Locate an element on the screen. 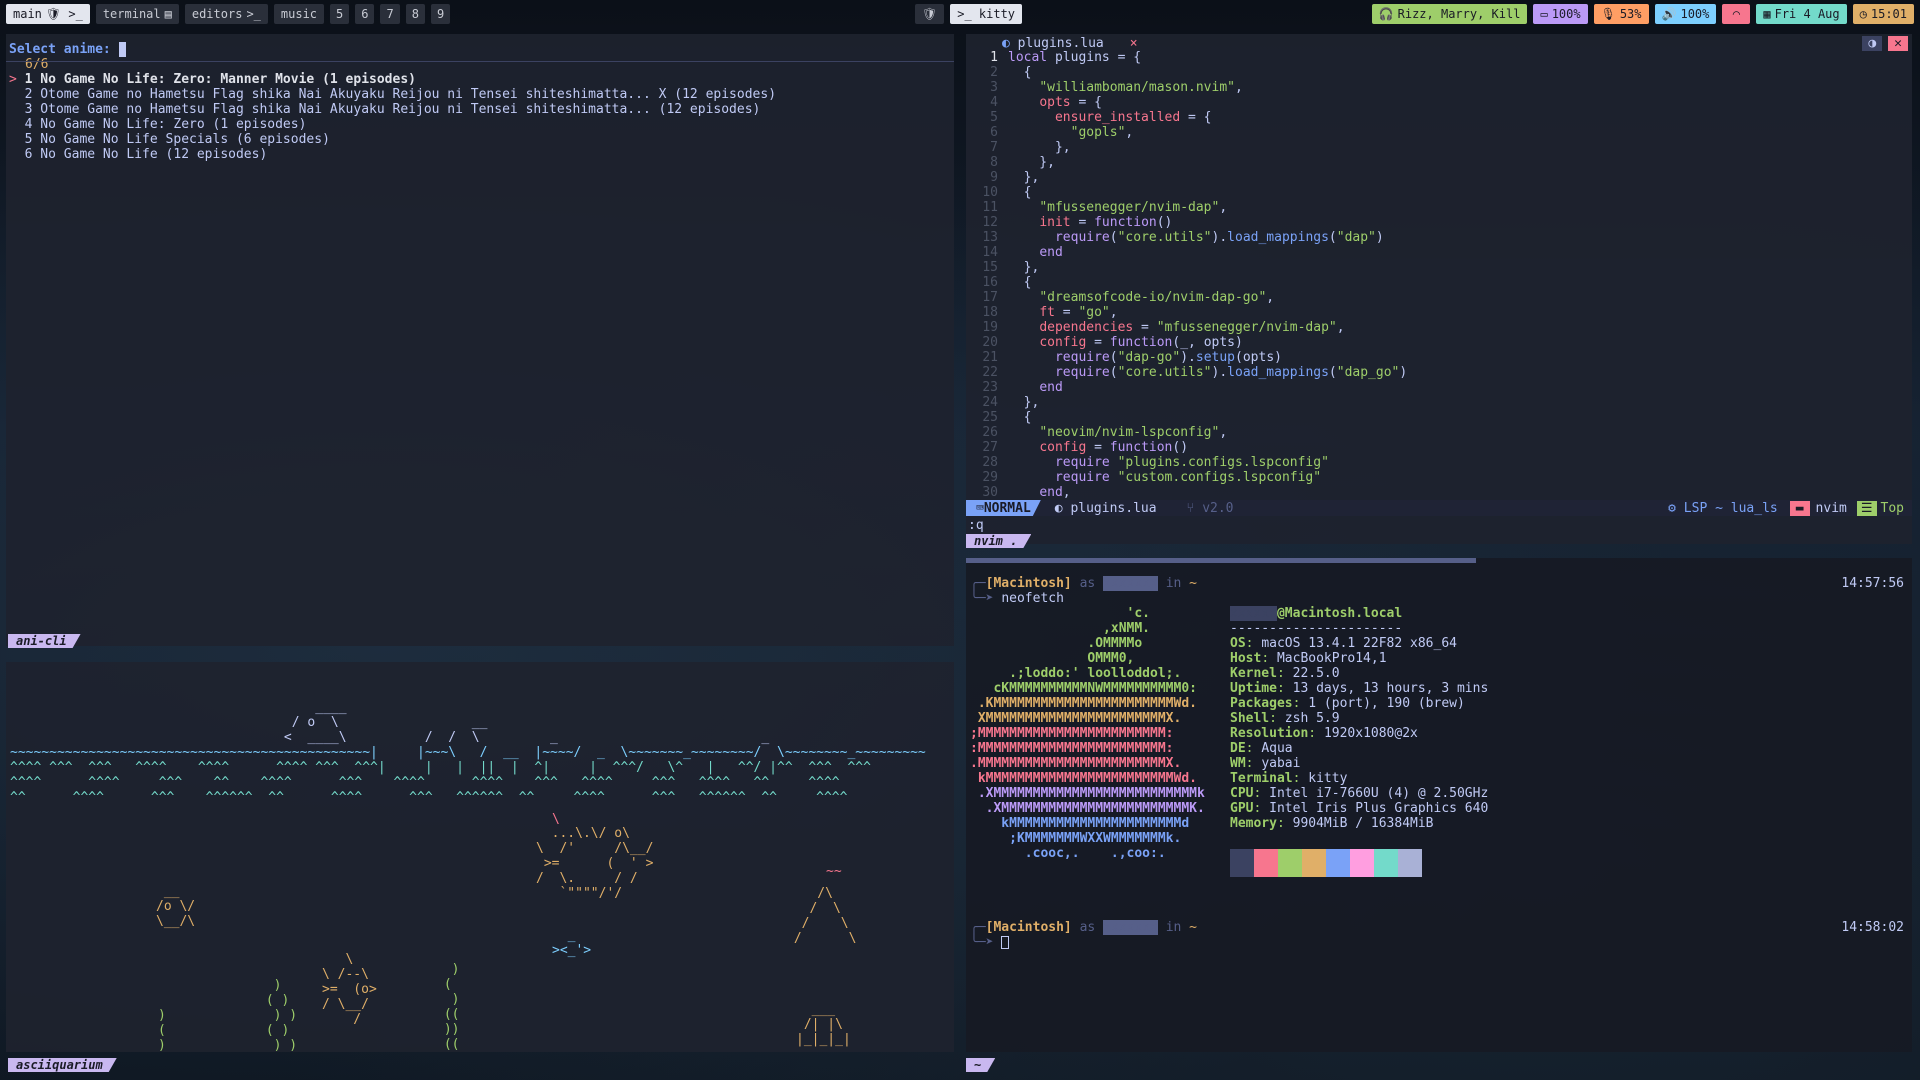 This screenshot has width=1920, height=1080. code-line: 29 require "custom.configs.lspconfig" is located at coordinates (1186, 477).